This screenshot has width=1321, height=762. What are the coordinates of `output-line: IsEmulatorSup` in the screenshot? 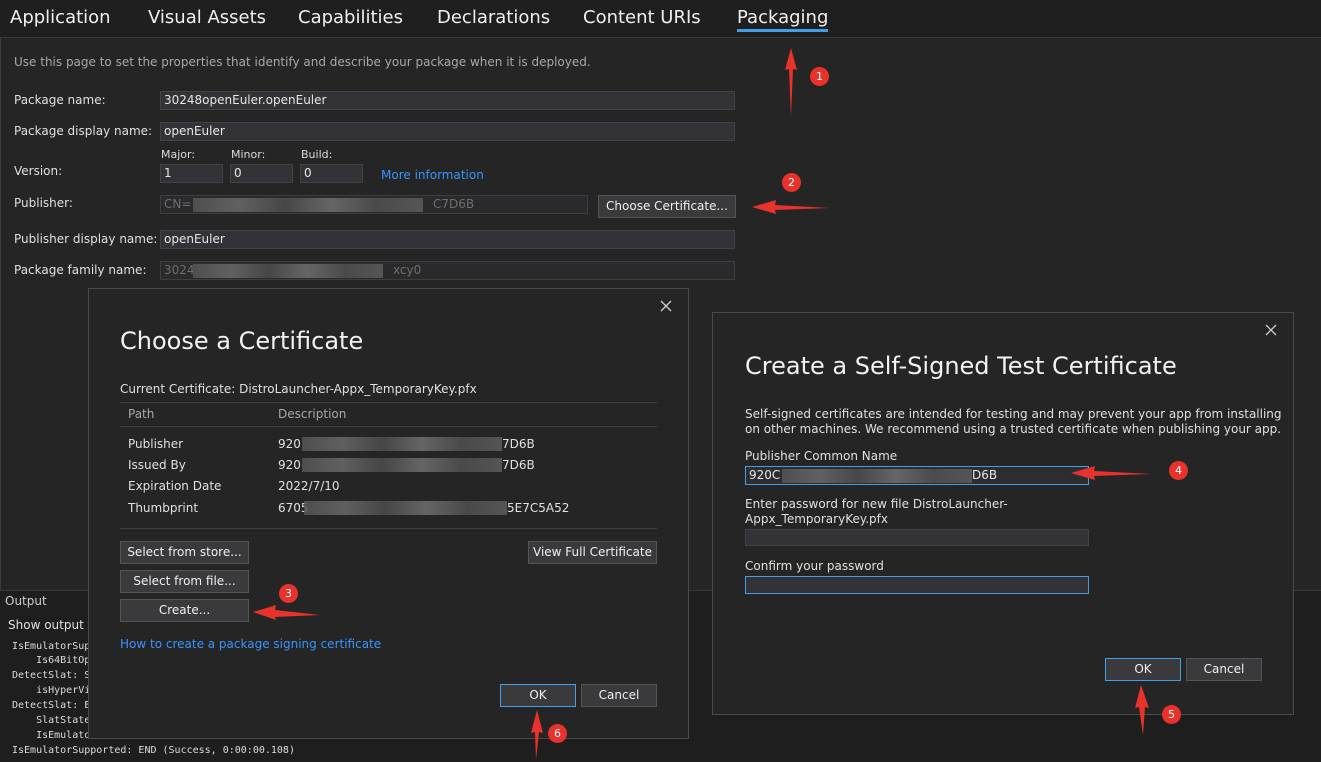 It's located at (51, 646).